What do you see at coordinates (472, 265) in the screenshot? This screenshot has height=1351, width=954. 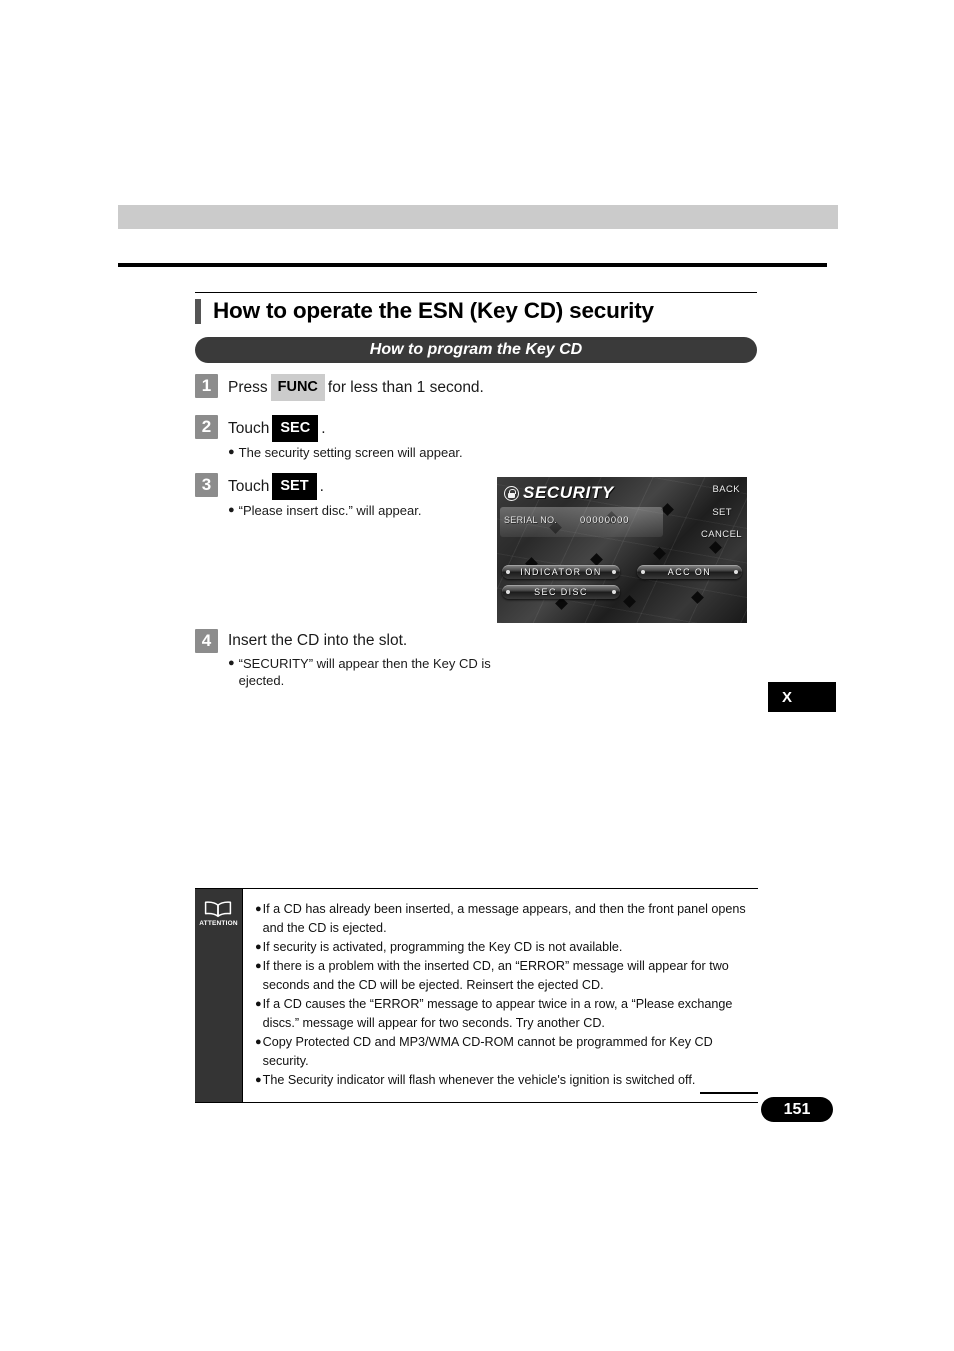 I see `header-rule` at bounding box center [472, 265].